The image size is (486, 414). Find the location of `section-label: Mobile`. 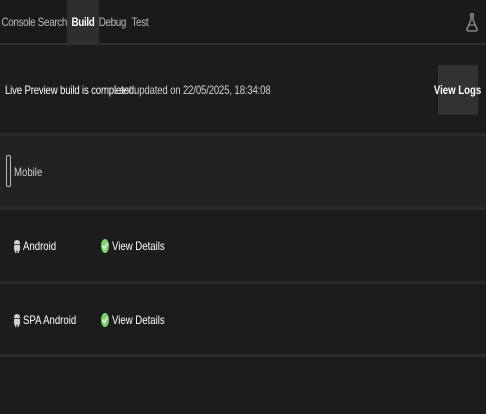

section-label: Mobile is located at coordinates (28, 172).